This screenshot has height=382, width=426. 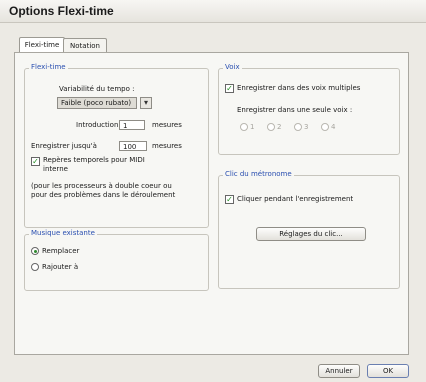 I want to click on metronome-group-label: Clic du métronome, so click(x=258, y=174).